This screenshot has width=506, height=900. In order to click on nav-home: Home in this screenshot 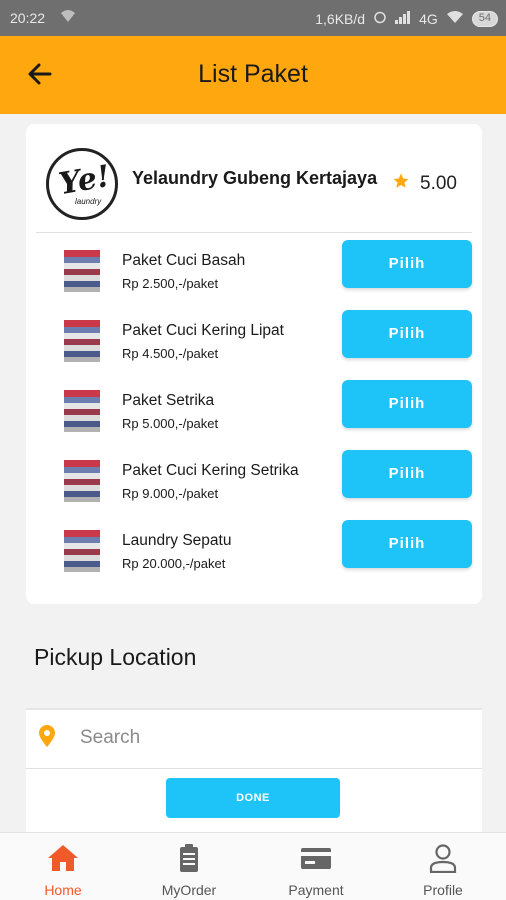, I will do `click(63, 866)`.